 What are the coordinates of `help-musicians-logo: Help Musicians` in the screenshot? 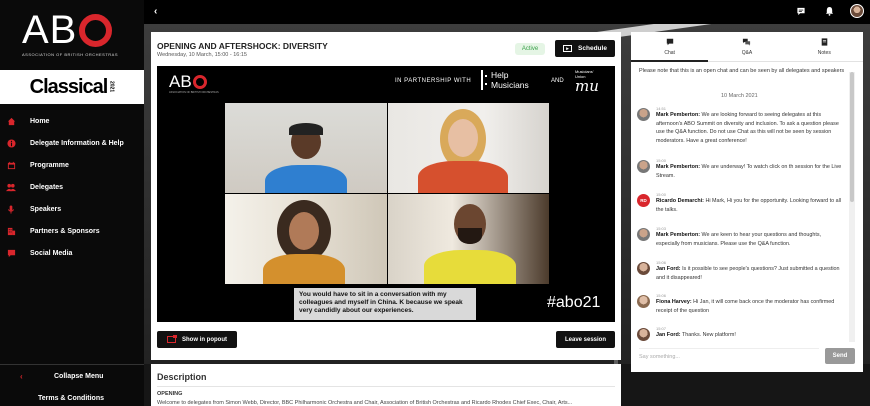 It's located at (505, 80).